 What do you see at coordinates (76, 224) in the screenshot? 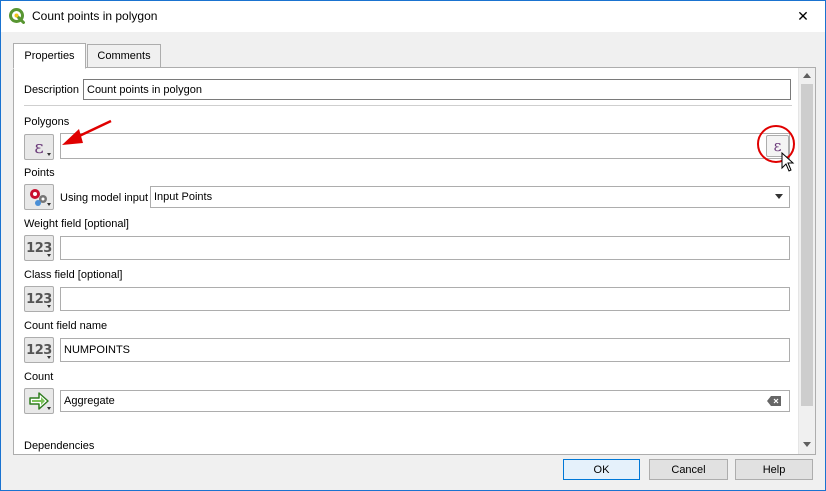
I see `weight-field-label: Weight field [optional]` at bounding box center [76, 224].